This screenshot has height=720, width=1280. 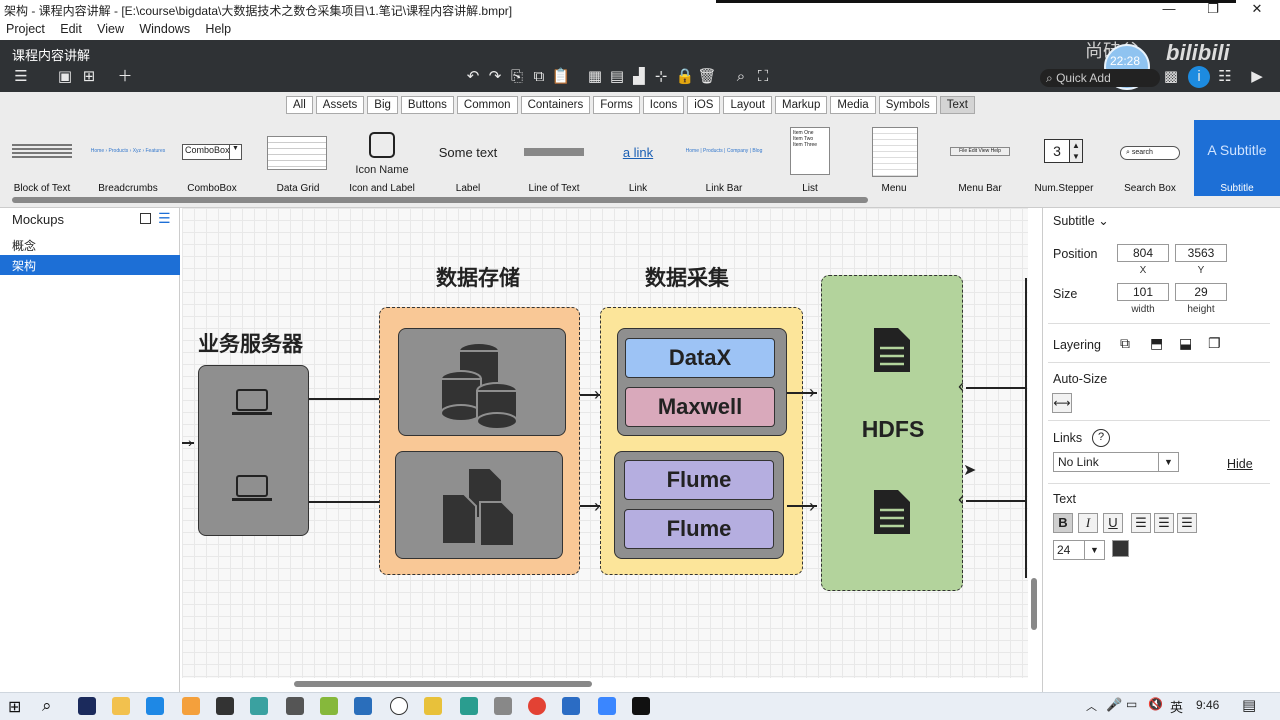 I want to click on heading-storage: 数据存储, so click(x=478, y=277).